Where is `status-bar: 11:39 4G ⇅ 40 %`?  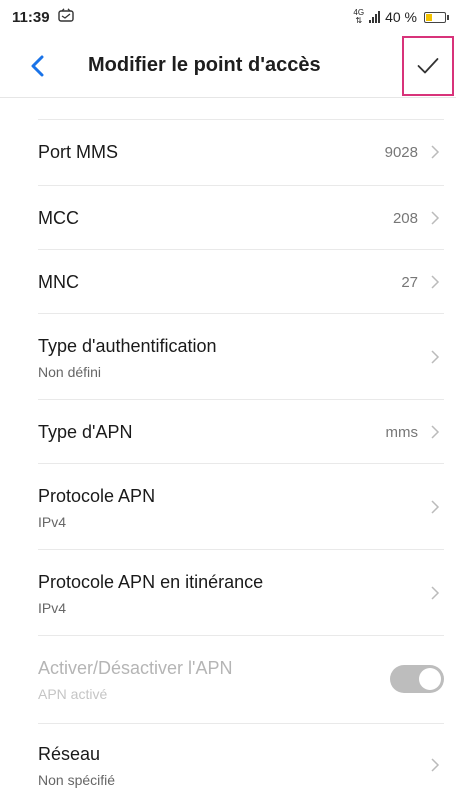 status-bar: 11:39 4G ⇅ 40 % is located at coordinates (228, 17).